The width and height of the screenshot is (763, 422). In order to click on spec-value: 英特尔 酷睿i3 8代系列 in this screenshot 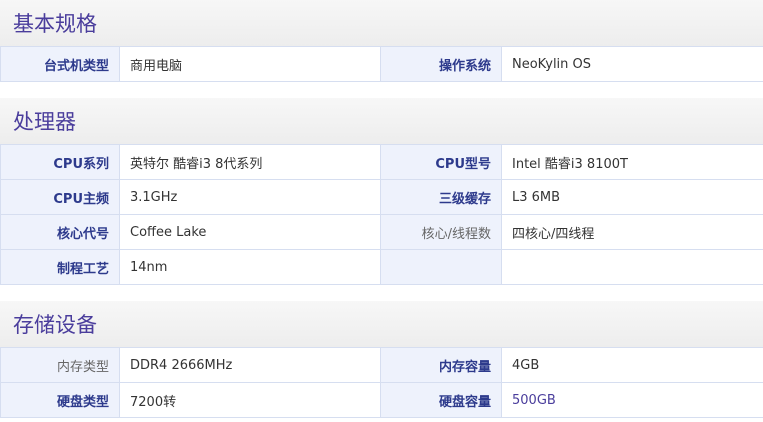, I will do `click(250, 162)`.